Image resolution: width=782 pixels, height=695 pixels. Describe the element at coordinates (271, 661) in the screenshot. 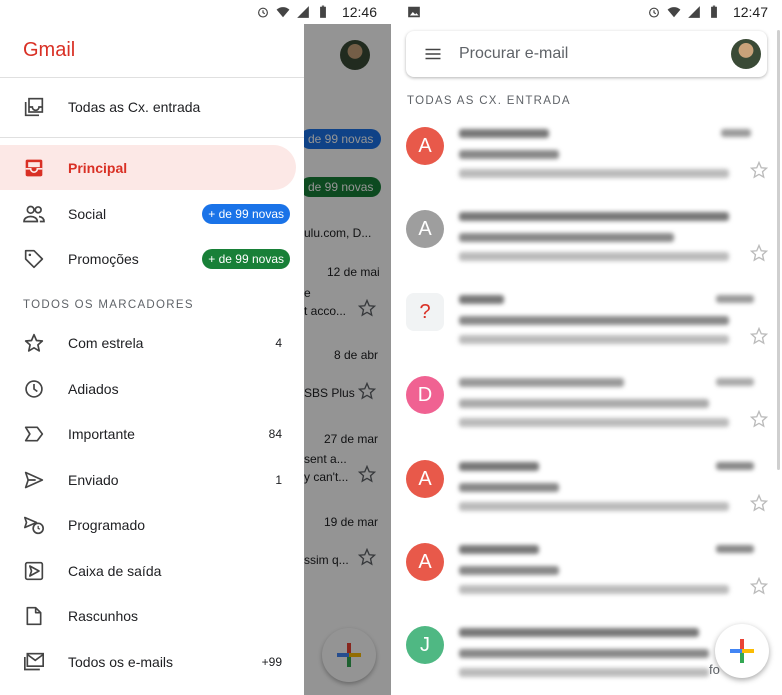

I see `item-count: +99` at that location.